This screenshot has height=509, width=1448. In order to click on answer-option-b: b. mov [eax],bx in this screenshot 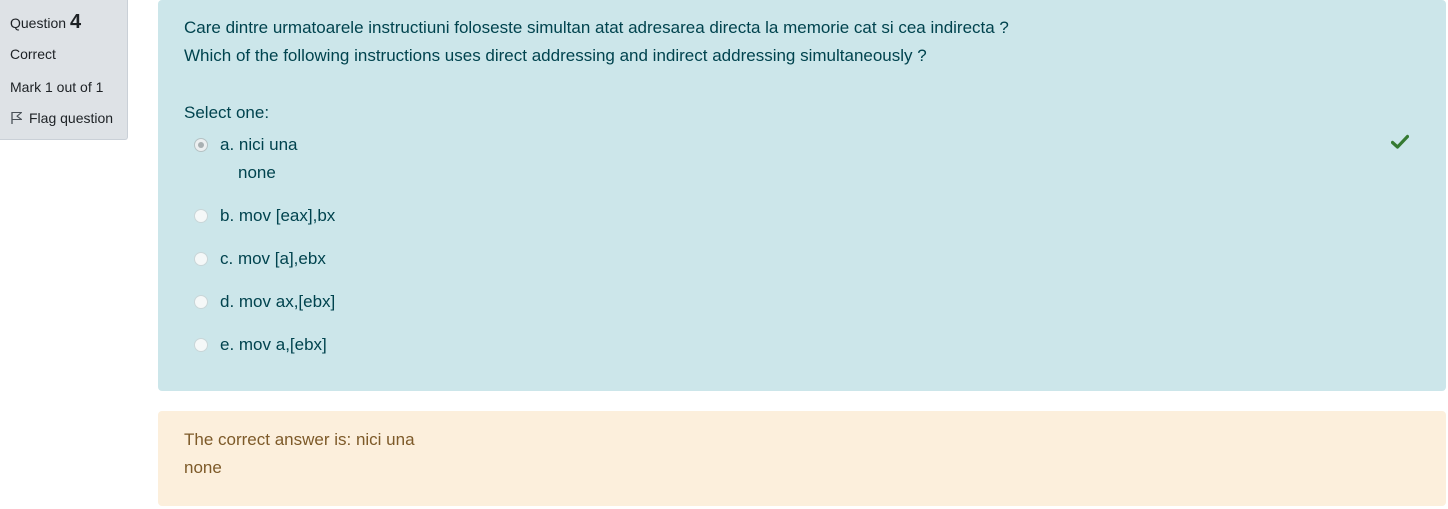, I will do `click(264, 216)`.